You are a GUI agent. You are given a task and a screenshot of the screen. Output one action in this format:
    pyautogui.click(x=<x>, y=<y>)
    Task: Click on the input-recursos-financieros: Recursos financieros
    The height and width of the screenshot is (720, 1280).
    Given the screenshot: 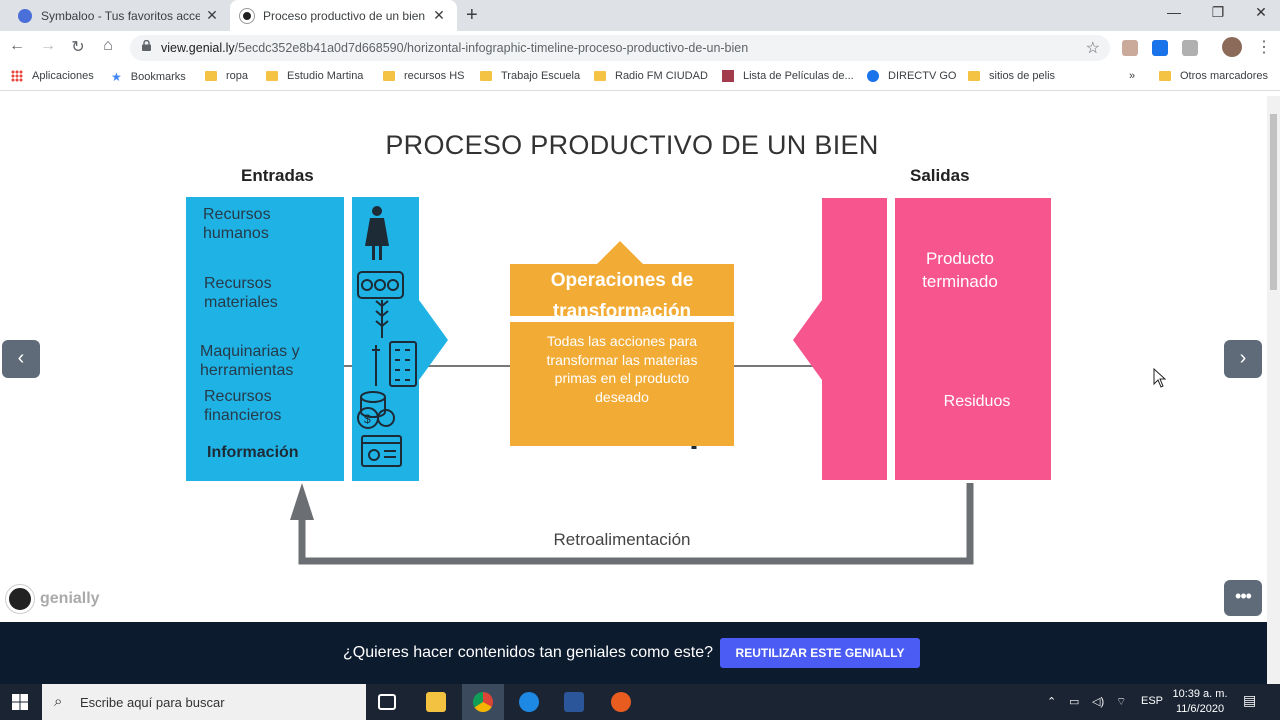 What is the action you would take?
    pyautogui.click(x=243, y=406)
    